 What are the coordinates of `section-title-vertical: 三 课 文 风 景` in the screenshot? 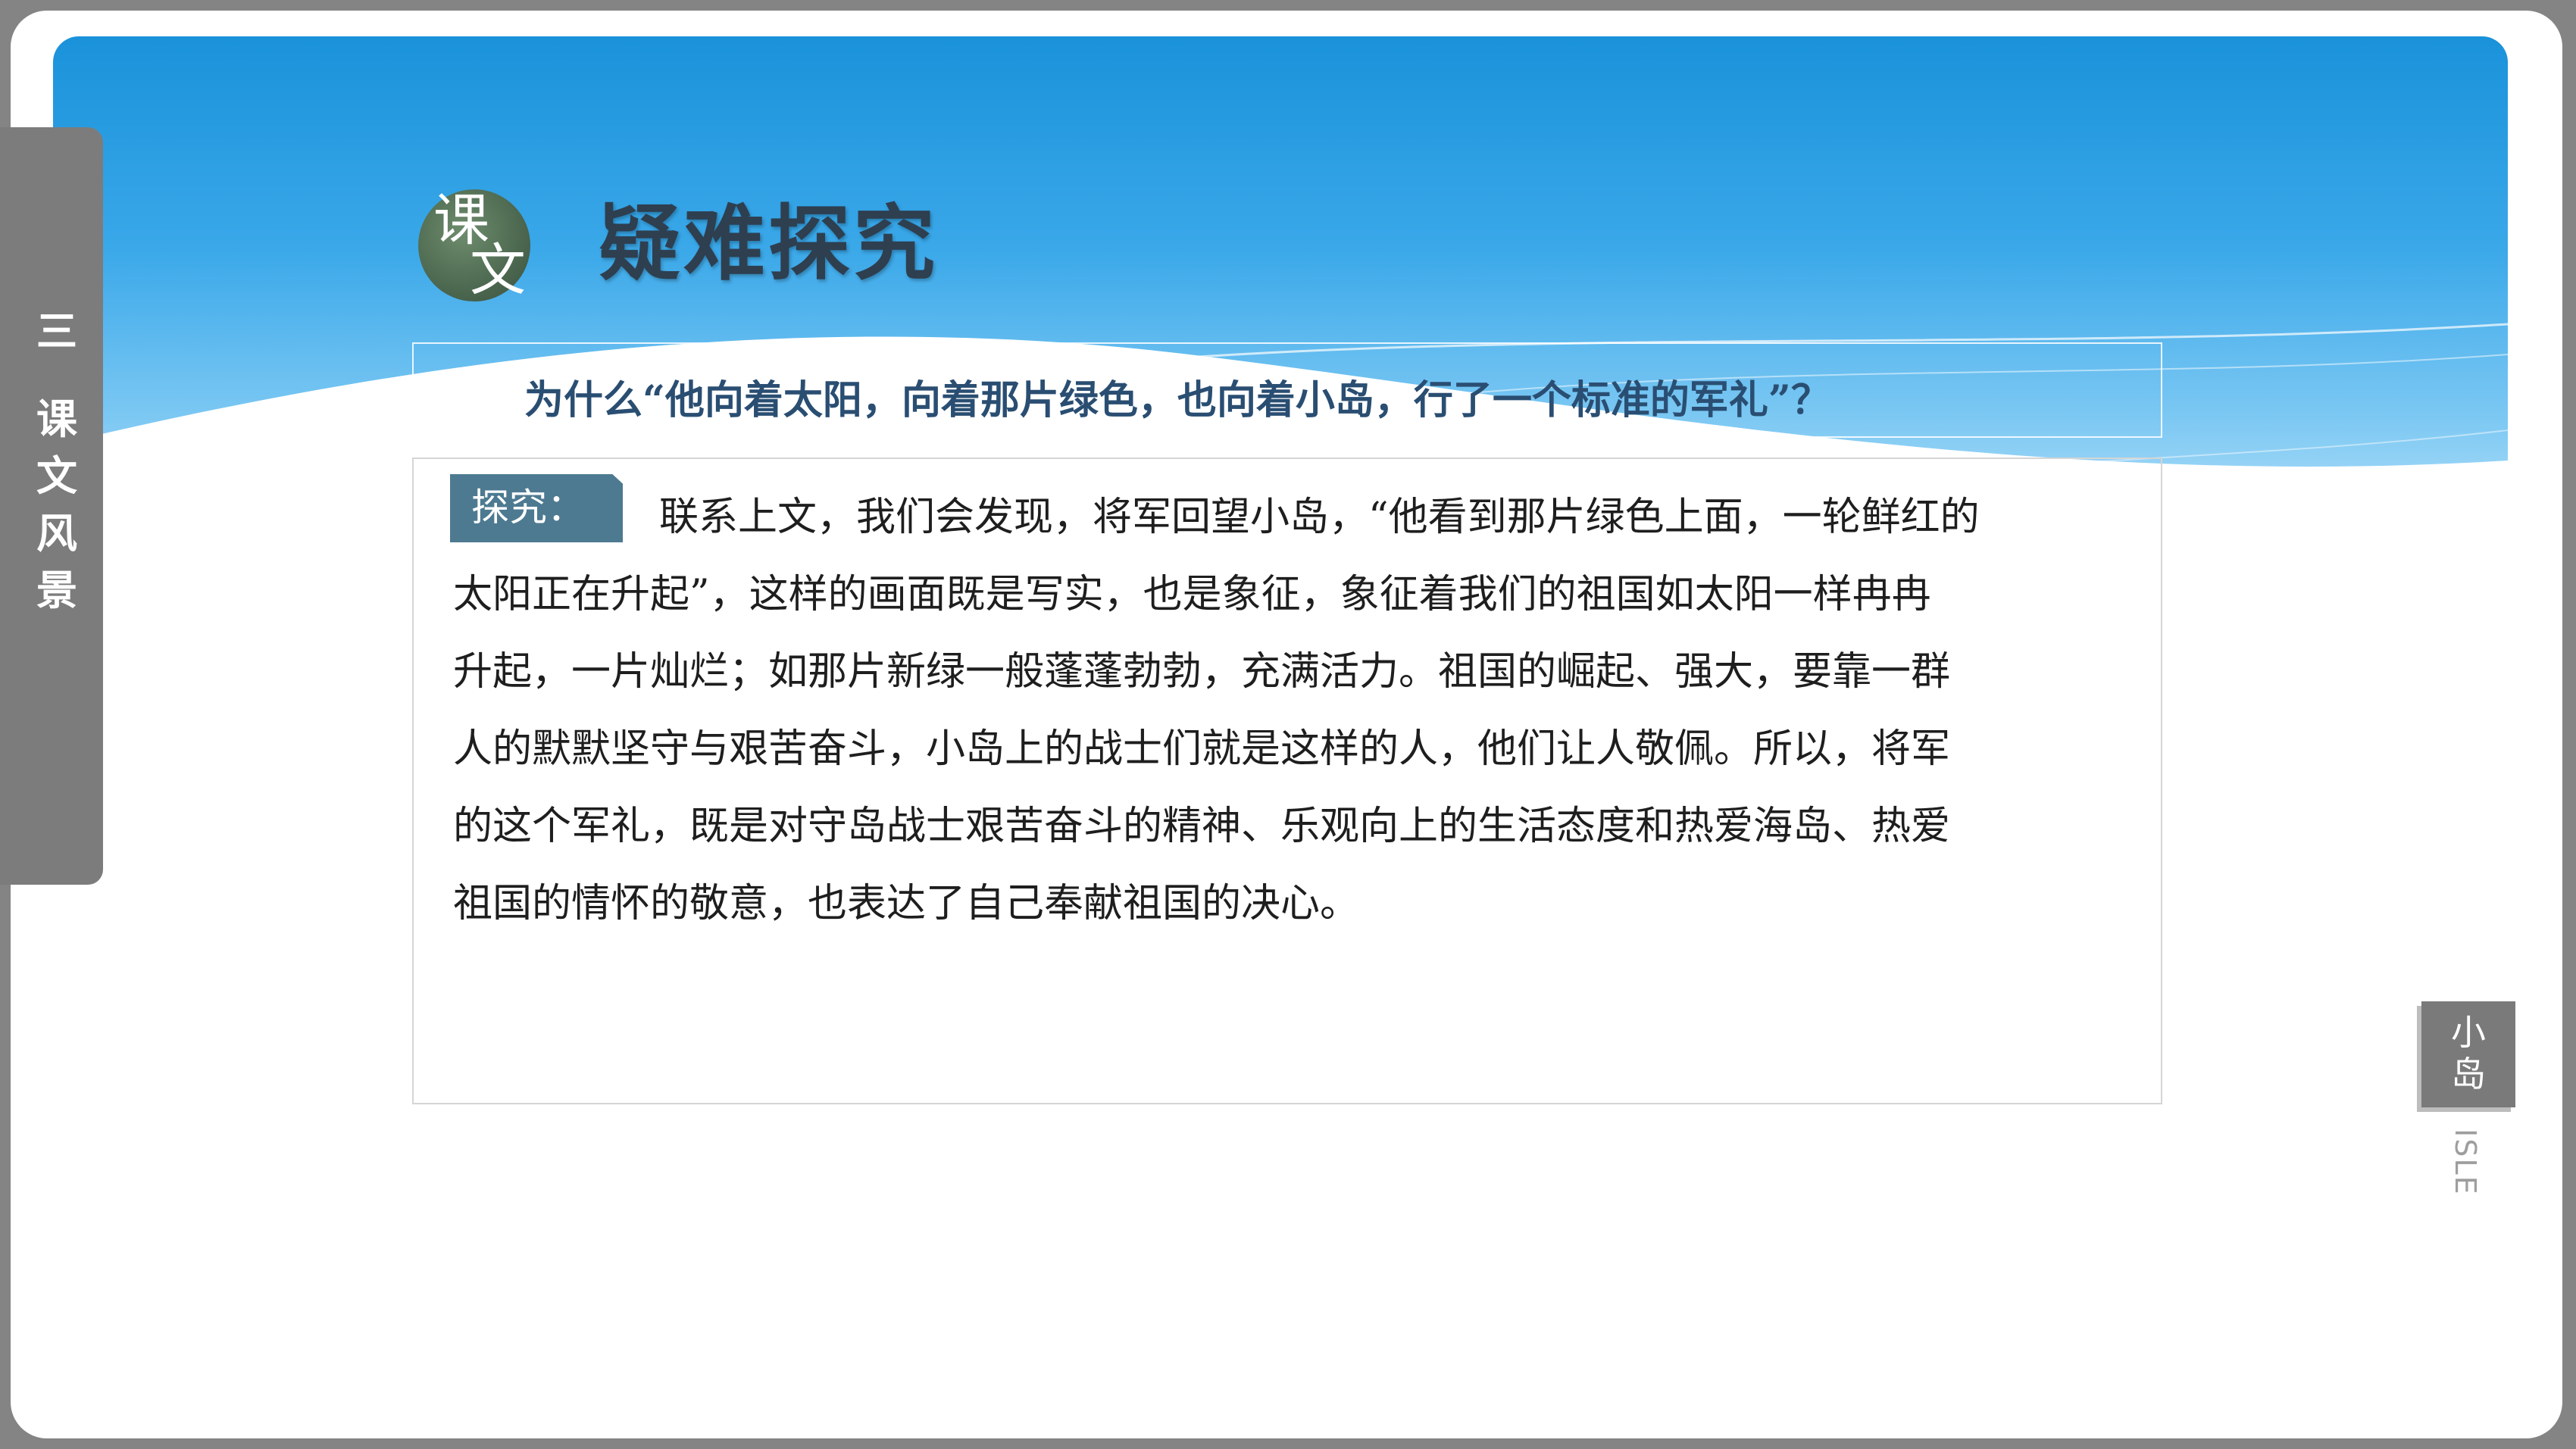 It's located at (57, 461).